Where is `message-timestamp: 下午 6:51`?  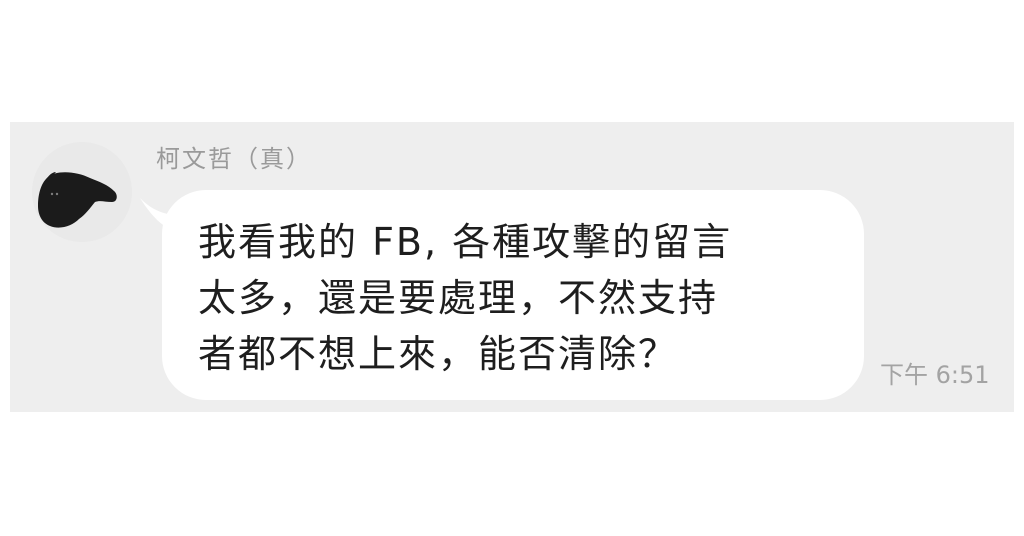
message-timestamp: 下午 6:51 is located at coordinates (935, 375).